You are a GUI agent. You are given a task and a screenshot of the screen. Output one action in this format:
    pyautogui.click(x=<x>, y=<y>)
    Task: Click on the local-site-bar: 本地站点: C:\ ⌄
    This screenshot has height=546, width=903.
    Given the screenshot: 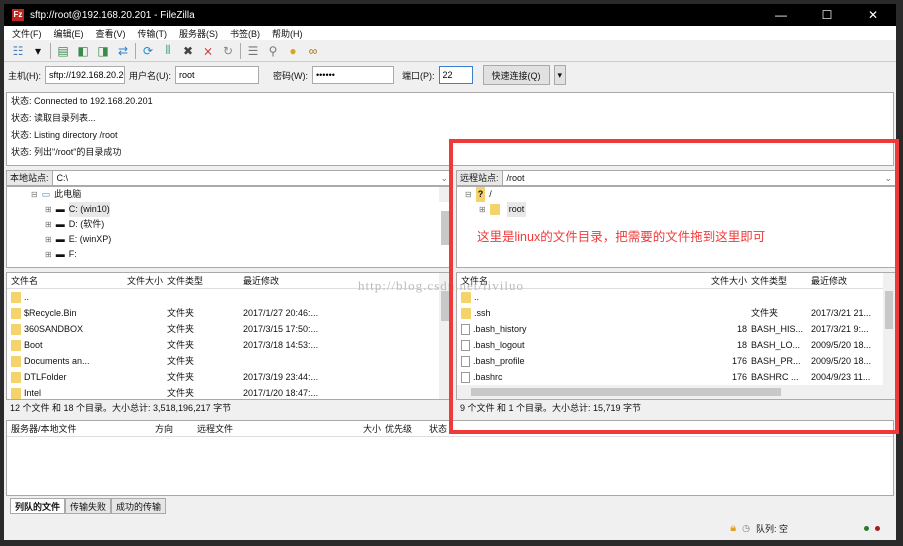 What is the action you would take?
    pyautogui.click(x=229, y=178)
    